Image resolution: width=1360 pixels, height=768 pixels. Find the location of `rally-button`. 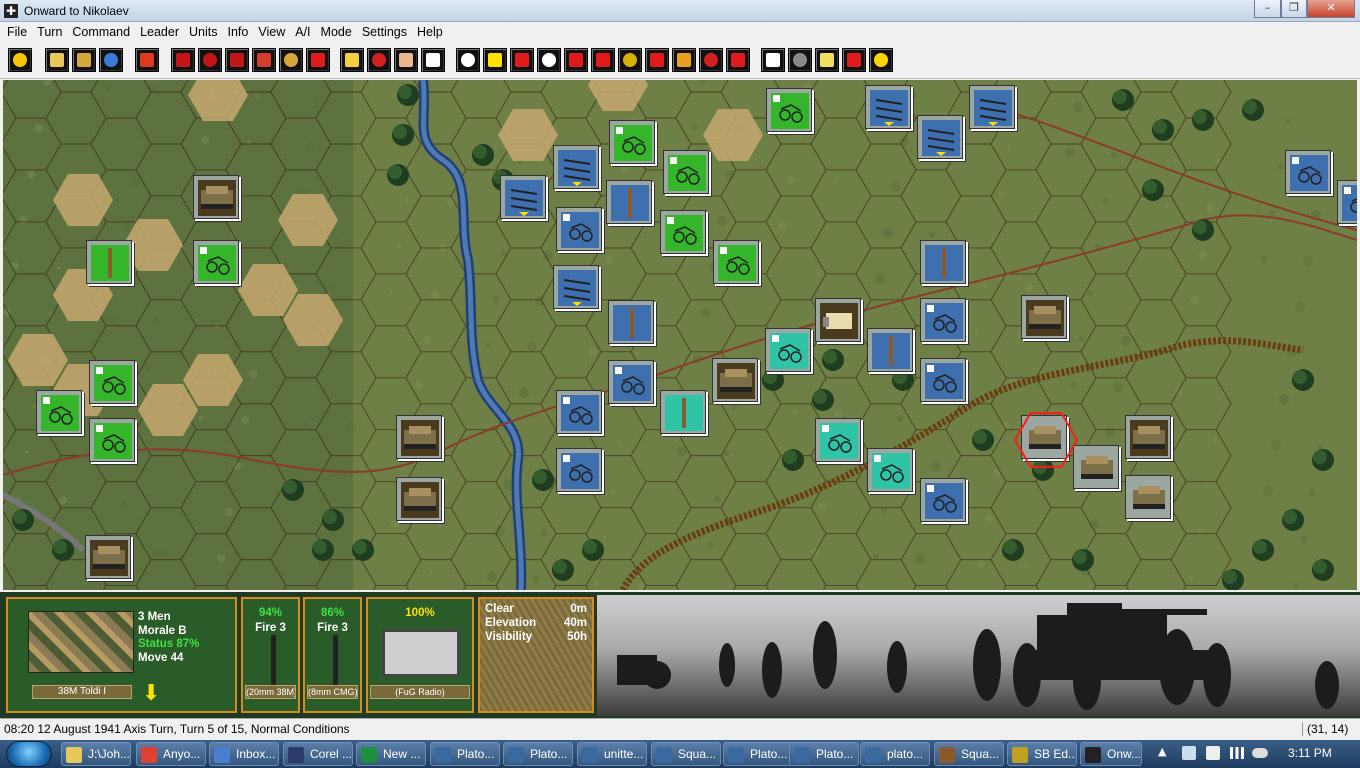

rally-button is located at coordinates (264, 60).